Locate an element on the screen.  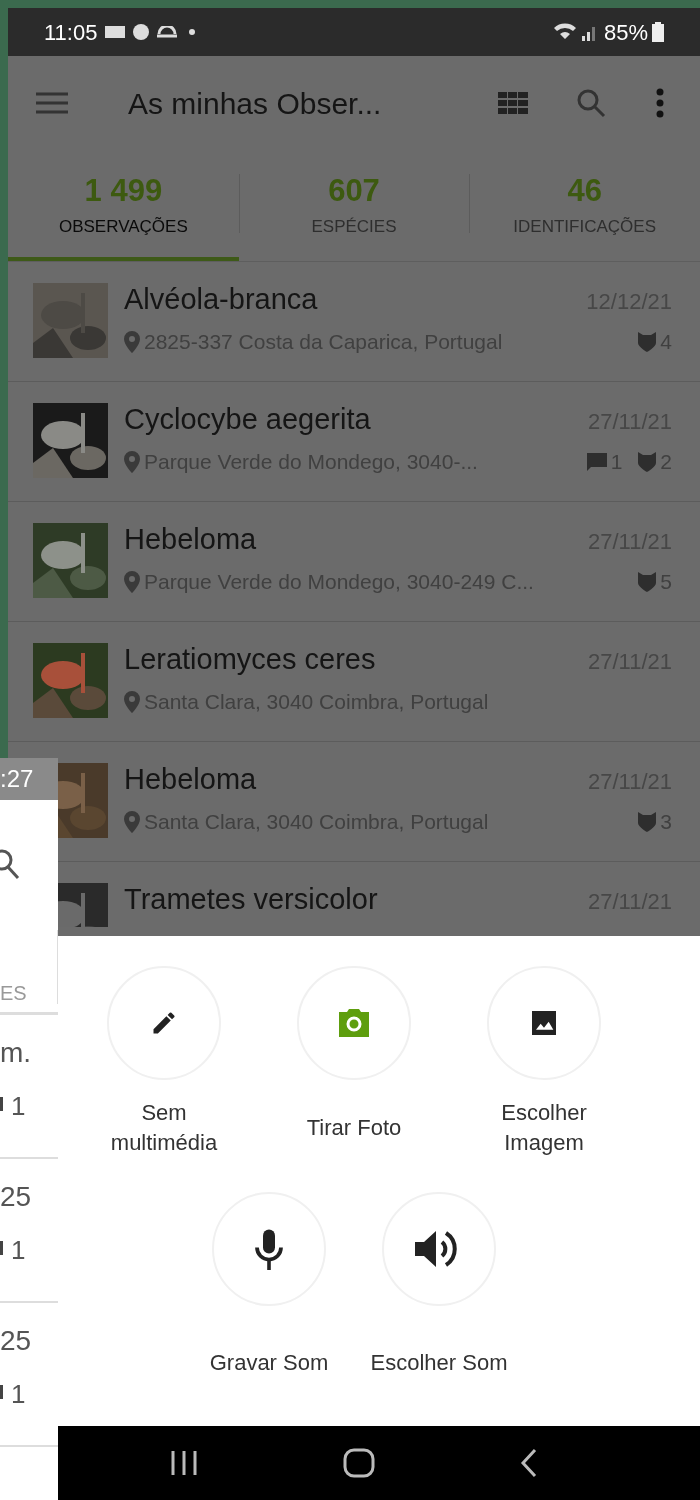
stats-tab: 1 499 OBSERVAÇÕES is located at coordinates (123, 205).